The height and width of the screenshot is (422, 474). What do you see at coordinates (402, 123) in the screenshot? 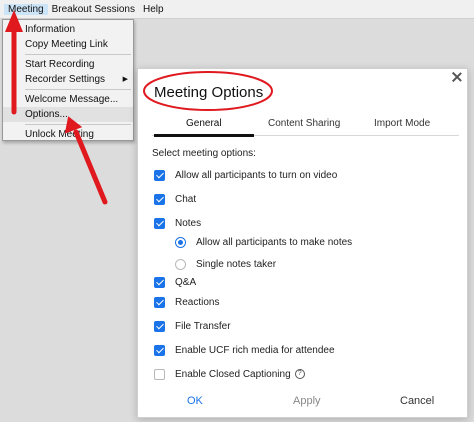
I see `tab-import-mode: Import Mode` at bounding box center [402, 123].